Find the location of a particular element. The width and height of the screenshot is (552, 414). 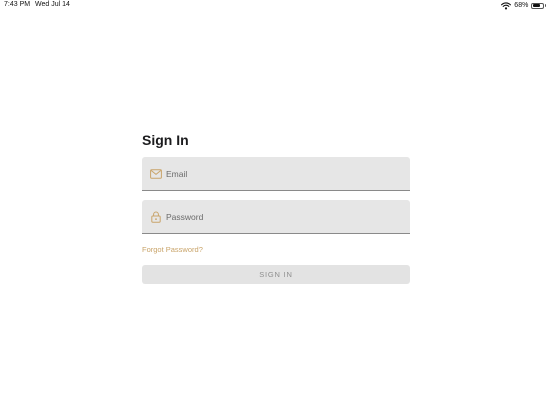

status-time: 7:43 PM is located at coordinates (17, 4).